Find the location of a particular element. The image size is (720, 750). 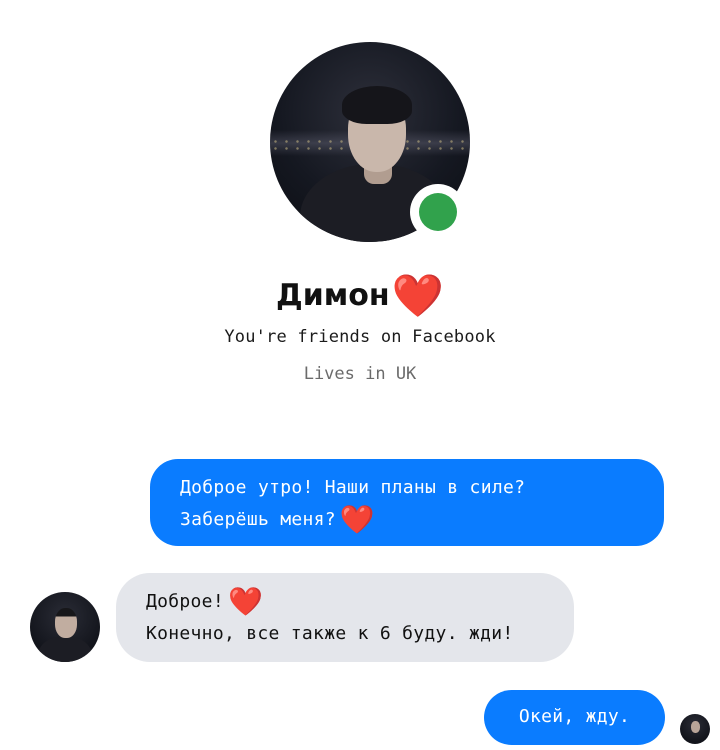

message-line: Заберёшь меня? is located at coordinates (258, 519).